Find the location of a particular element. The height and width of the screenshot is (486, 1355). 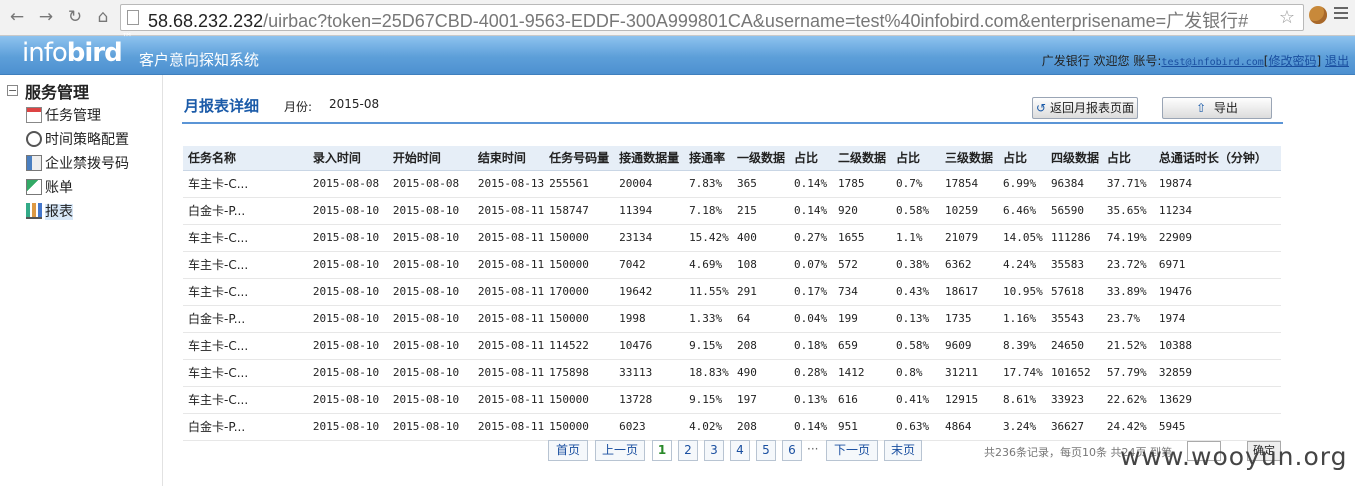

table-cell: 37.71% is located at coordinates (1127, 184).